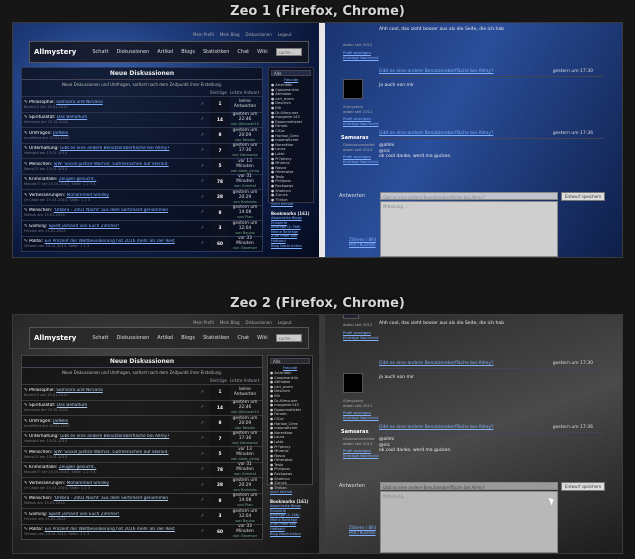 The image size is (635, 559). Describe the element at coordinates (245, 531) in the screenshot. I see `row-last: vor 33 Minuten von Observer` at that location.